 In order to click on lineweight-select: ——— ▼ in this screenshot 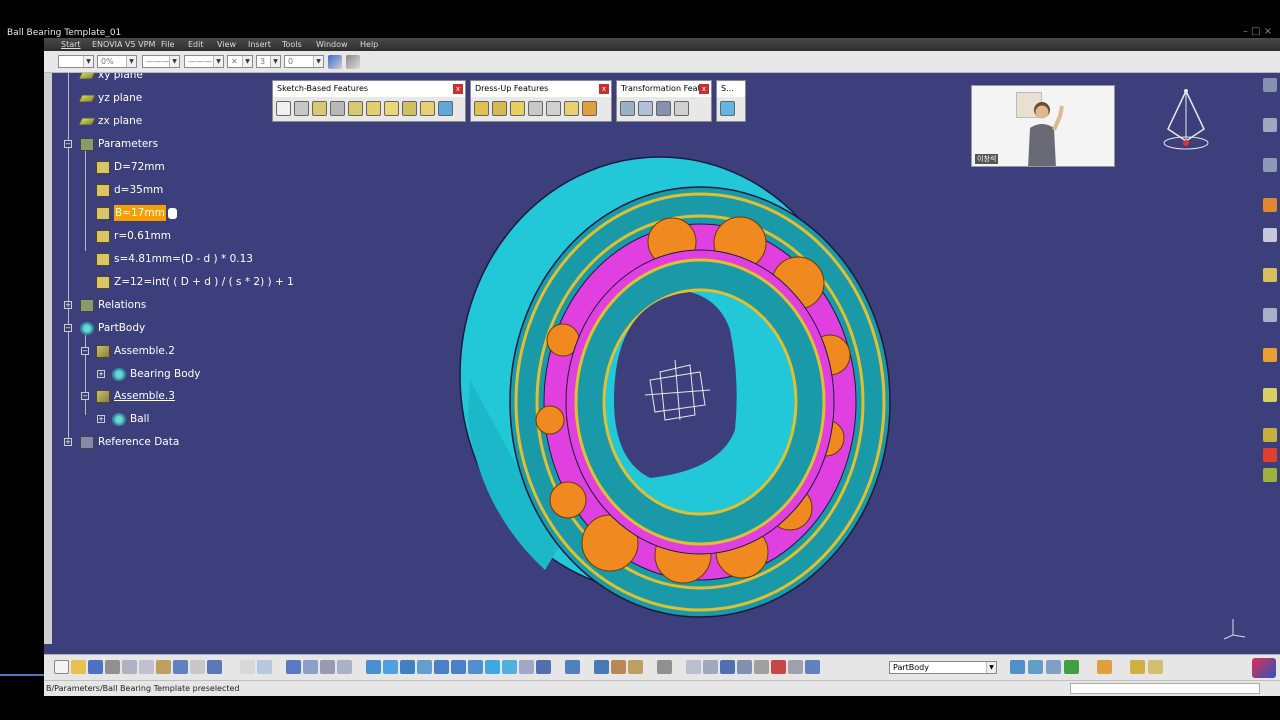, I will do `click(204, 61)`.